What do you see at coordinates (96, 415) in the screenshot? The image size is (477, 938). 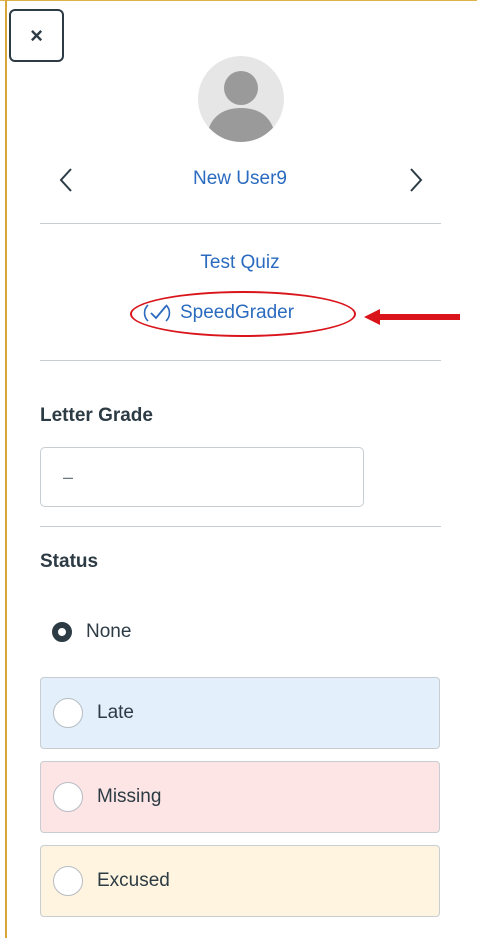 I see `letter-grade-label: Letter Grade` at bounding box center [96, 415].